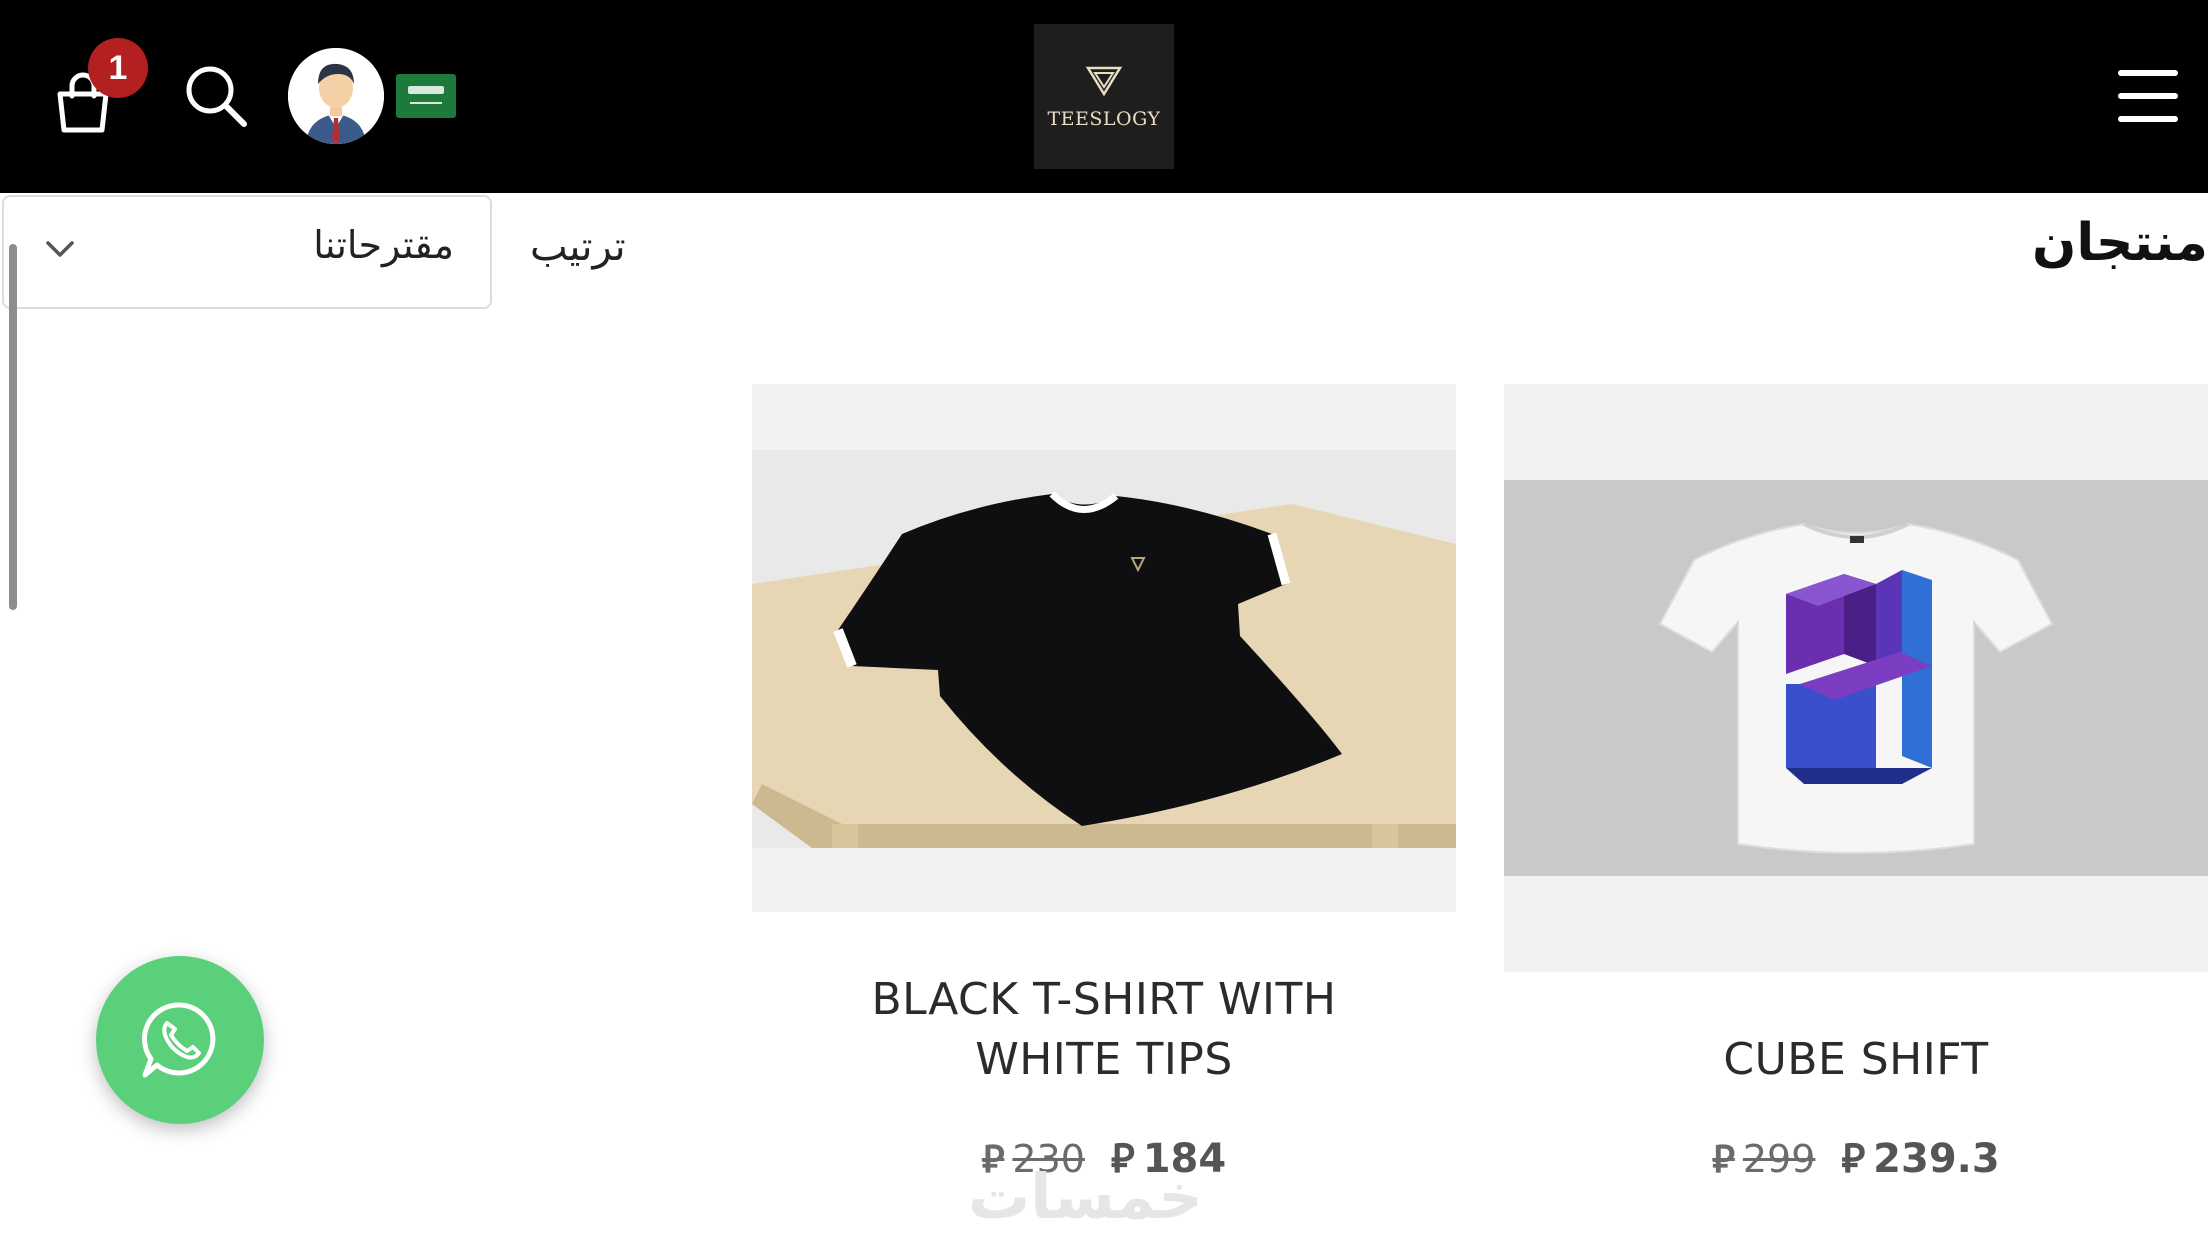  Describe the element at coordinates (578, 247) in the screenshot. I see `sort-label: ترتيب` at that location.